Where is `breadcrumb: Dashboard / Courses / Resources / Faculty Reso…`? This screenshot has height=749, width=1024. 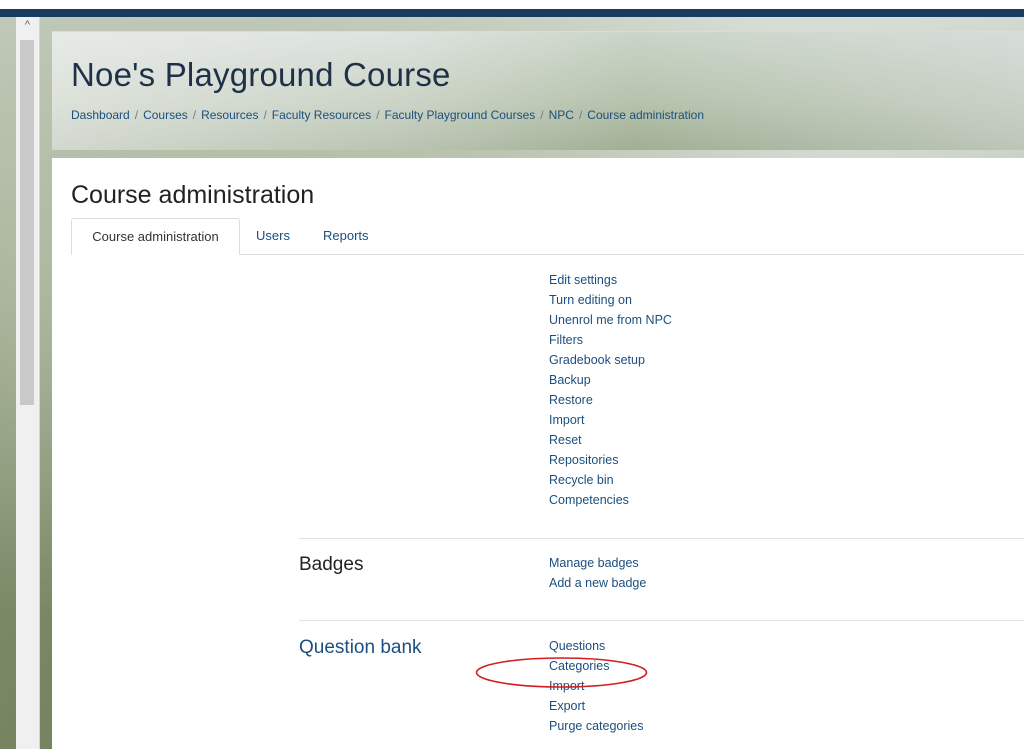 breadcrumb: Dashboard / Courses / Resources / Faculty Reso… is located at coordinates (387, 115).